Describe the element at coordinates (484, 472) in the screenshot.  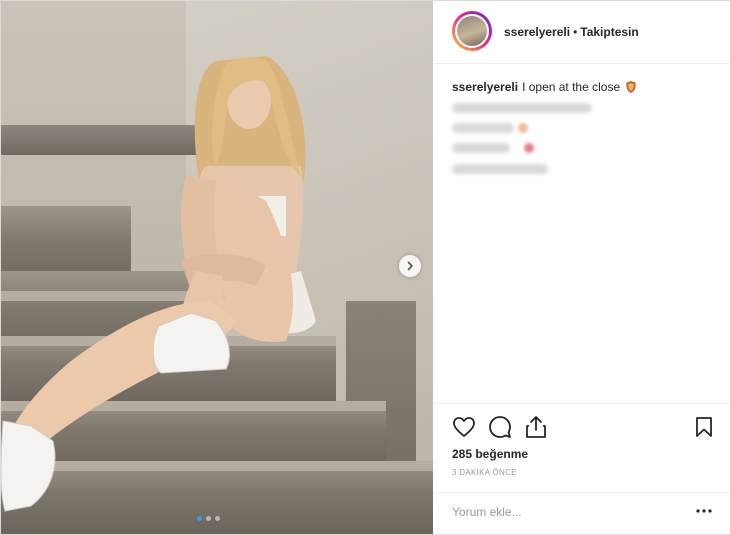
I see `post-timestamp: 3 DAKİKA ÖNCE` at that location.